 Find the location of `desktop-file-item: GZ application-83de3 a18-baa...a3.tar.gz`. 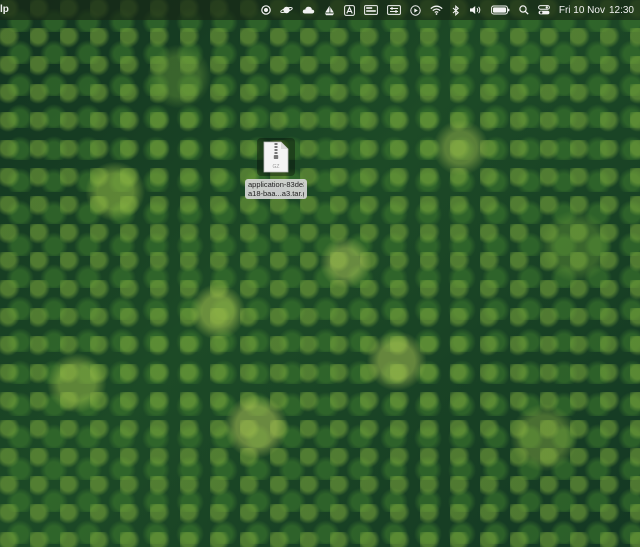

desktop-file-item: GZ application-83de3 a18-baa...a3.tar.gz is located at coordinates (276, 168).